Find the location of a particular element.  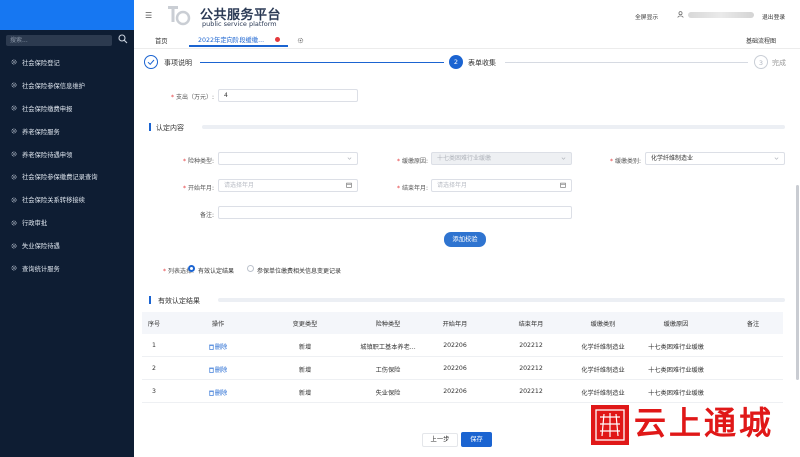

platform-subtitle: public service platform is located at coordinates (239, 24).